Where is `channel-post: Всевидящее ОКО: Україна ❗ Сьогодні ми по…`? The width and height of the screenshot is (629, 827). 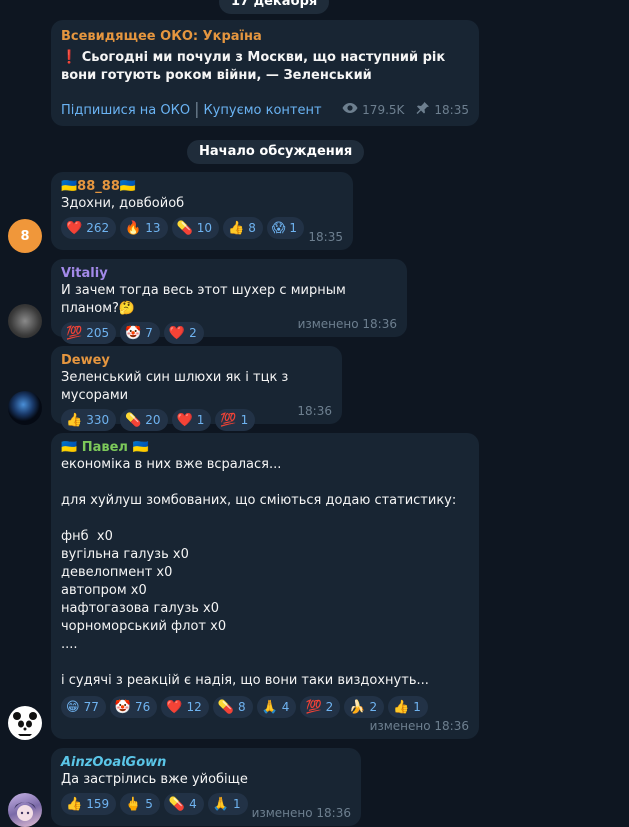 channel-post: Всевидящее ОКО: Україна ❗ Сьогодні ми по… is located at coordinates (265, 73).